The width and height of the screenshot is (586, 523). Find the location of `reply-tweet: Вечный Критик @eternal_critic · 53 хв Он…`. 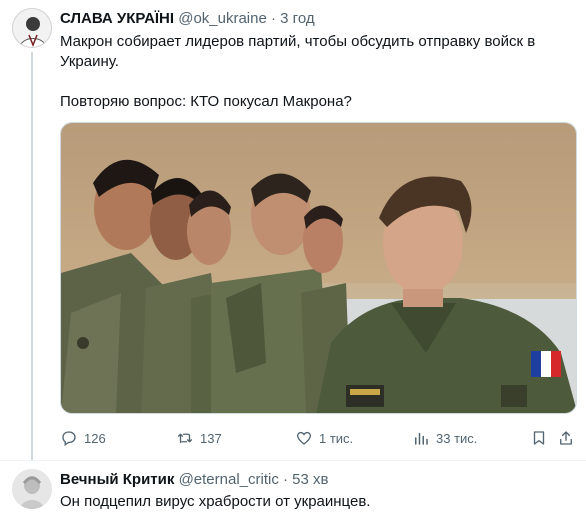

reply-tweet: Вечный Критик @eternal_critic · 53 хв Он… is located at coordinates (293, 492).